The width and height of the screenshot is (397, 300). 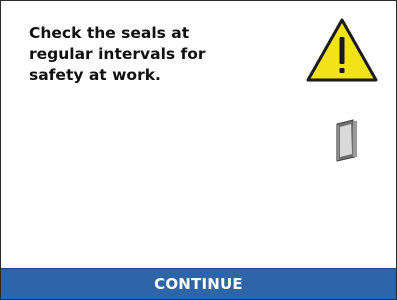 What do you see at coordinates (346, 140) in the screenshot?
I see `door-seal-icon` at bounding box center [346, 140].